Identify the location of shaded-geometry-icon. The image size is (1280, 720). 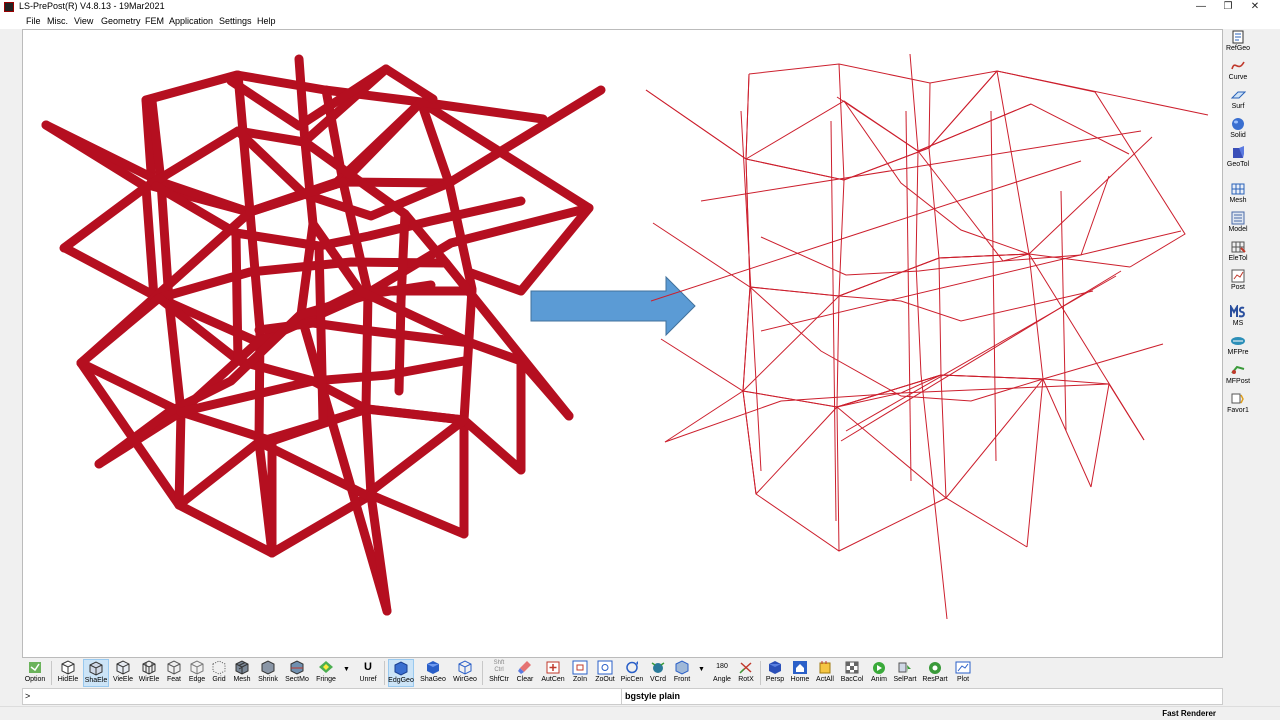
(433, 667).